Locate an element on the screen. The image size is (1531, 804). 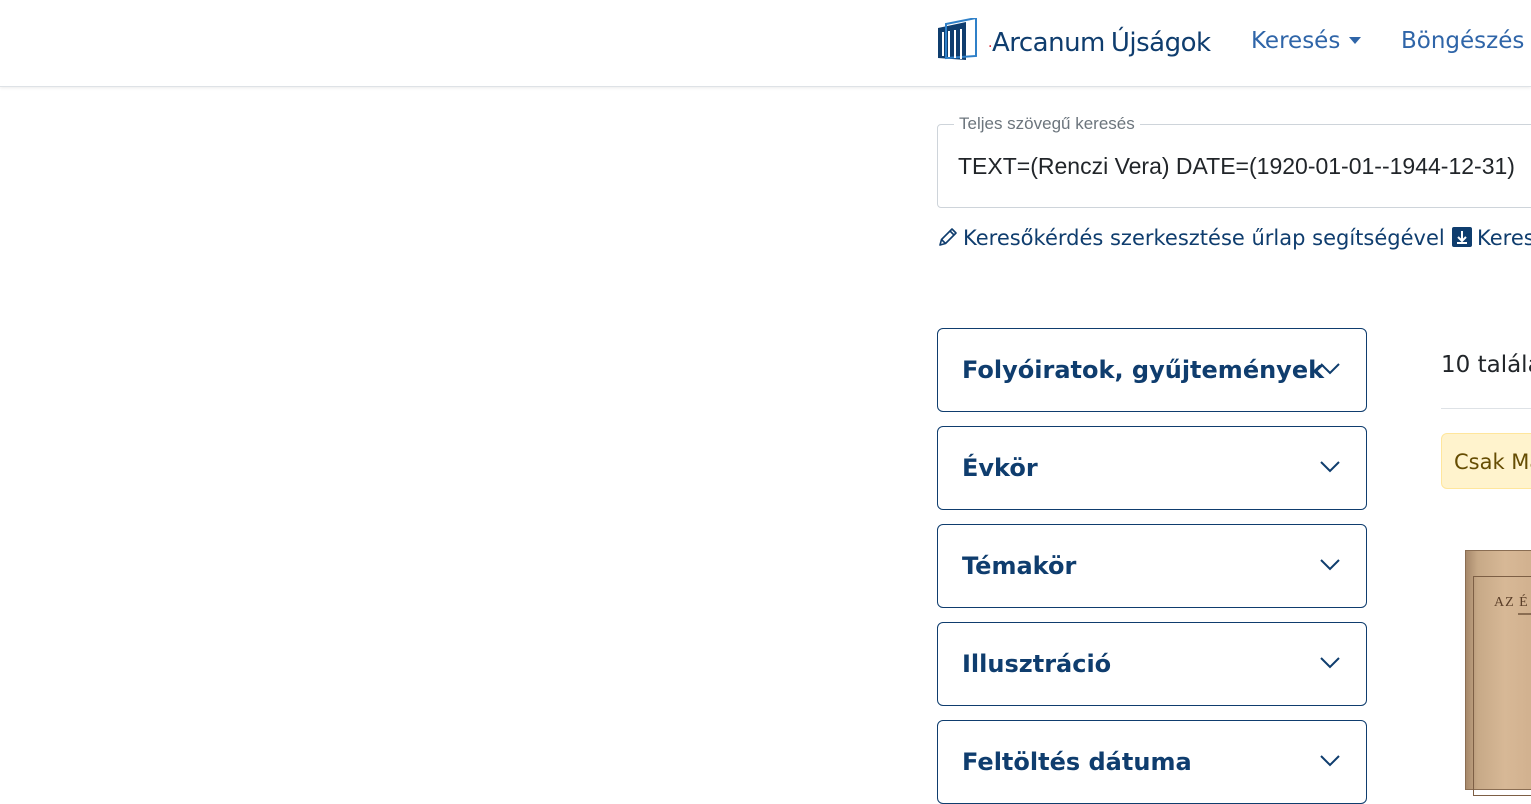
notice-alert: Csak Ma is located at coordinates (1486, 461).